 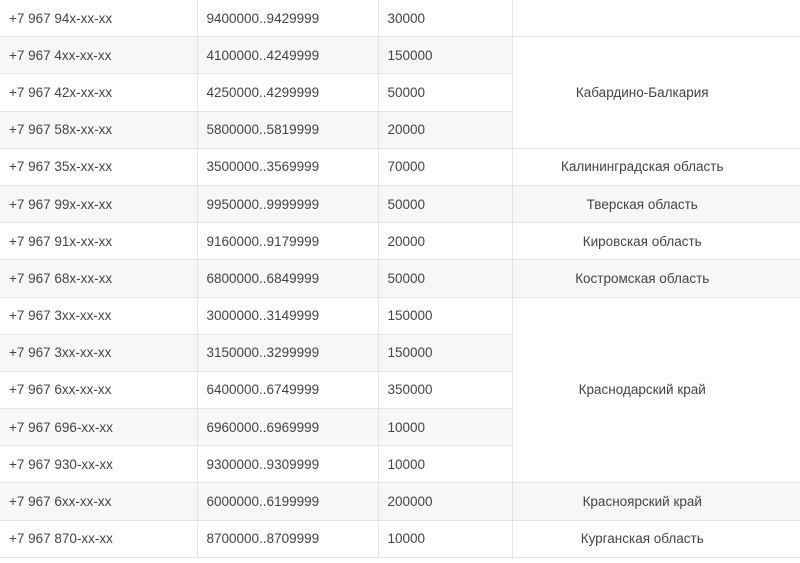 What do you see at coordinates (655, 538) in the screenshot?
I see `cell-region: Курганская область` at bounding box center [655, 538].